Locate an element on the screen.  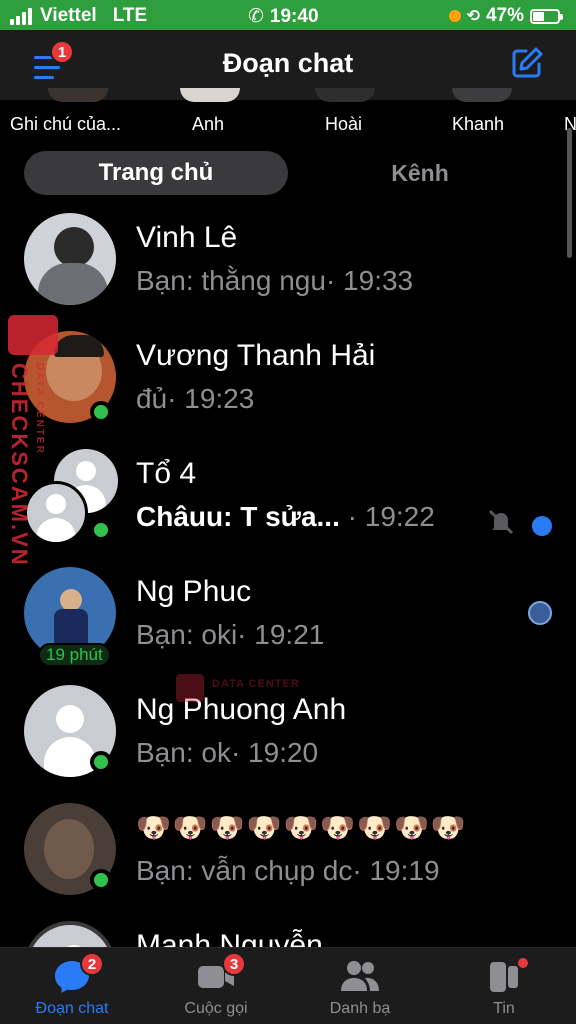
status-center: ✆ 19:40 is located at coordinates (283, 16).